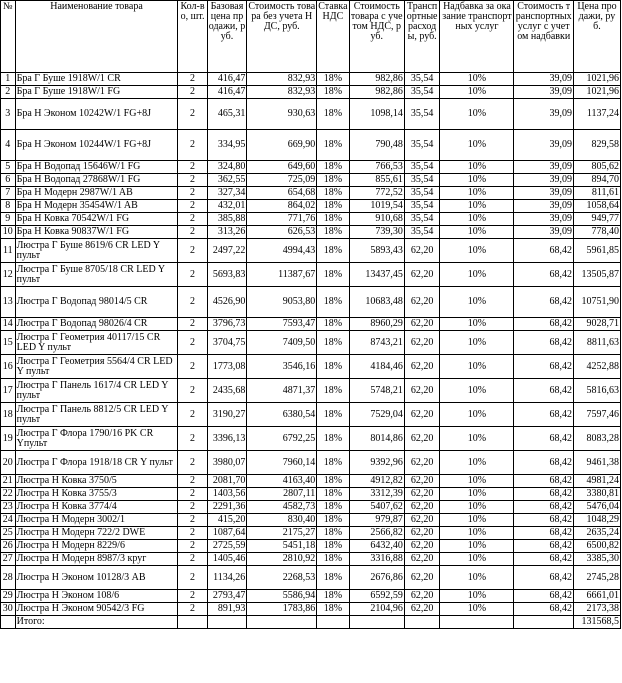 This screenshot has height=683, width=622. What do you see at coordinates (96, 79) in the screenshot?
I see `product-name-cell: Бра Г Буше 1918W/1 CR` at bounding box center [96, 79].